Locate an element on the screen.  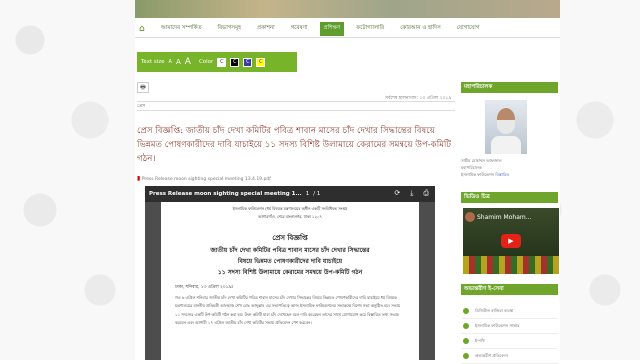
channel-avatar is located at coordinates (470, 217).